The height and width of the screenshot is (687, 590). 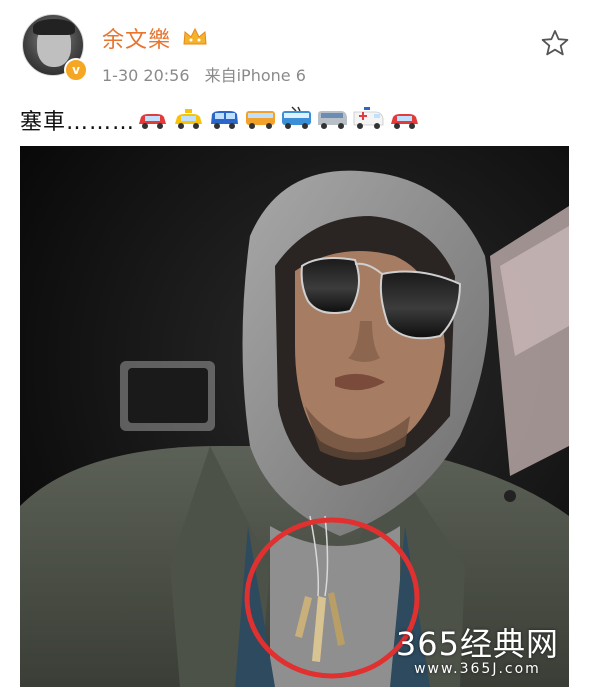 What do you see at coordinates (195, 36) in the screenshot?
I see `vip-crown-icon` at bounding box center [195, 36].